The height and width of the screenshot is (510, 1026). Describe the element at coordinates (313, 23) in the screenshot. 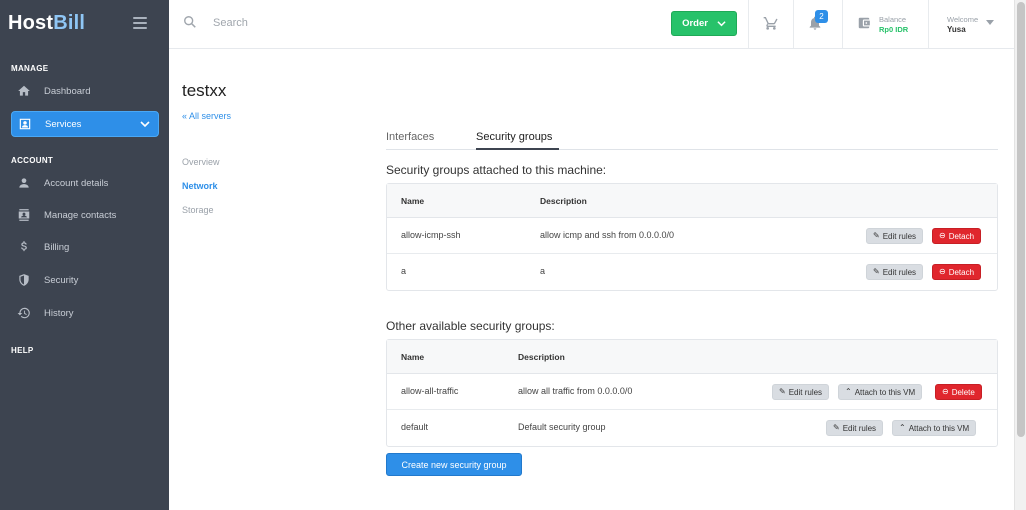

I see `search-input` at that location.